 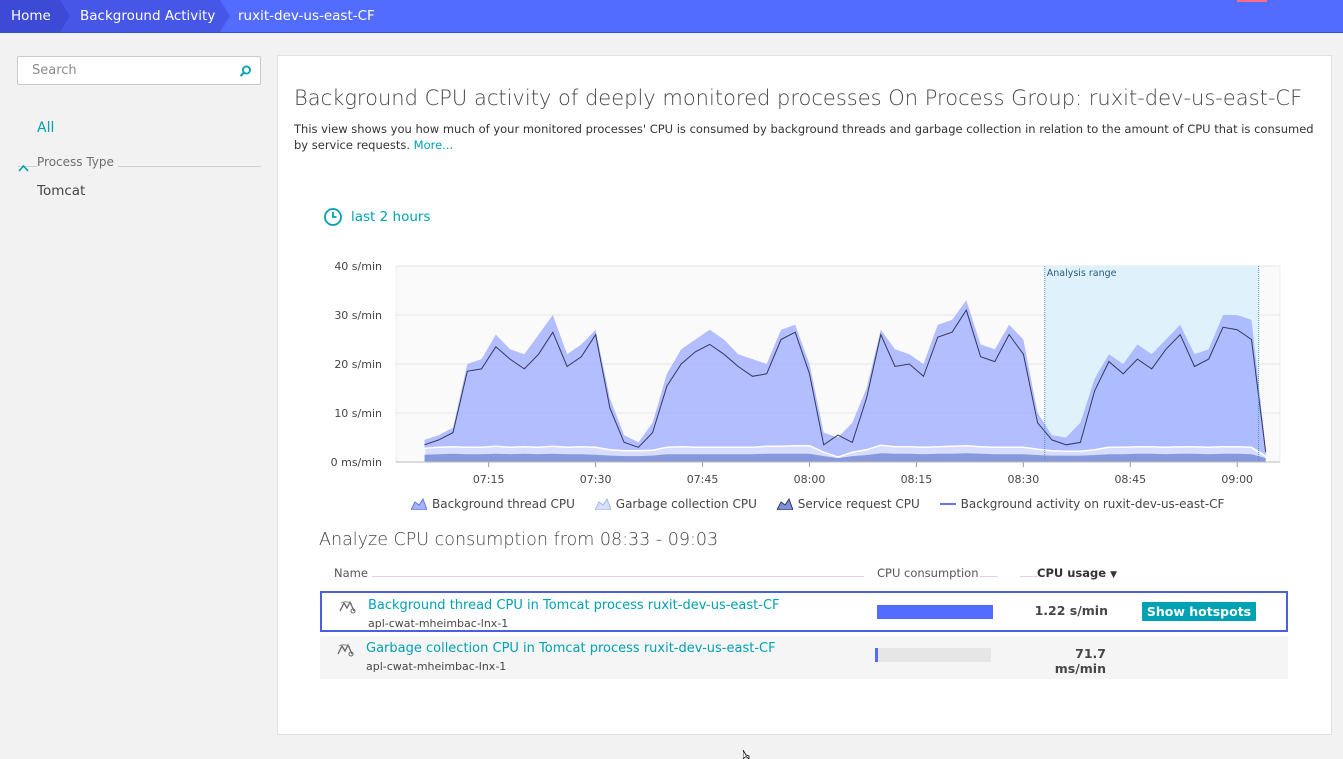 What do you see at coordinates (77, 162) in the screenshot?
I see `sidebar-group-label: Process Type` at bounding box center [77, 162].